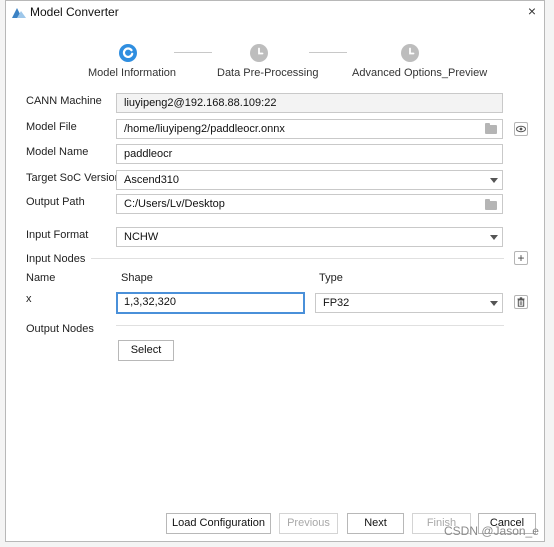  Describe the element at coordinates (51, 127) in the screenshot. I see `model-file-label: Model File` at that location.